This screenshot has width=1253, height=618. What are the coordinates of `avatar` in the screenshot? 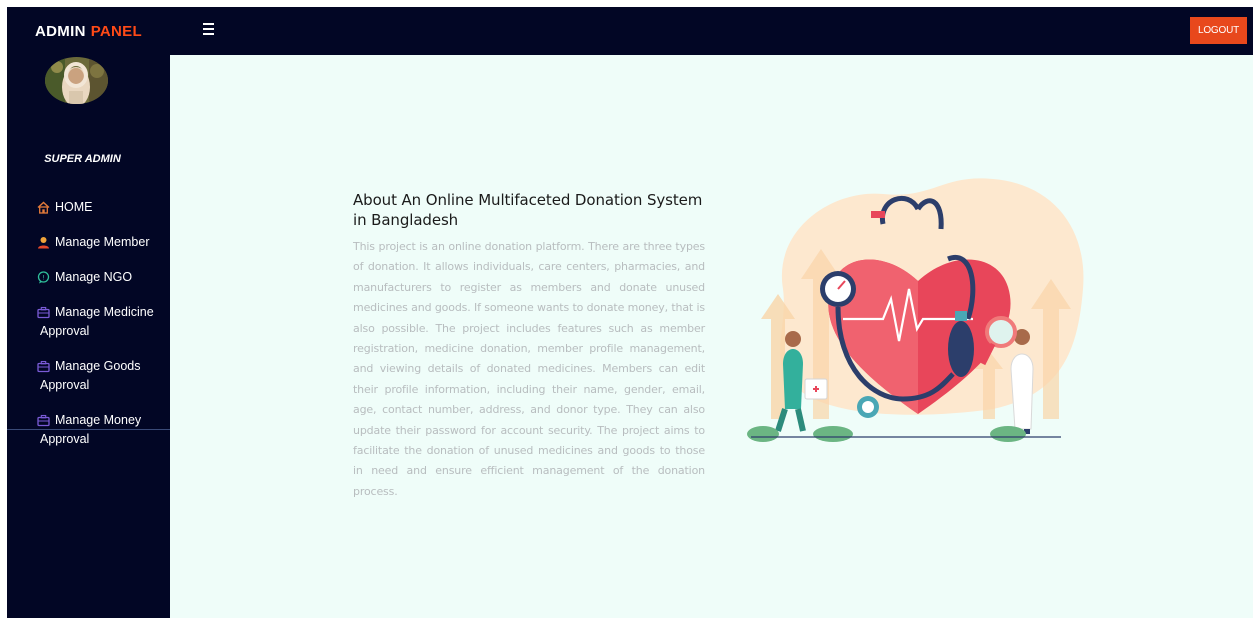 It's located at (76, 80).